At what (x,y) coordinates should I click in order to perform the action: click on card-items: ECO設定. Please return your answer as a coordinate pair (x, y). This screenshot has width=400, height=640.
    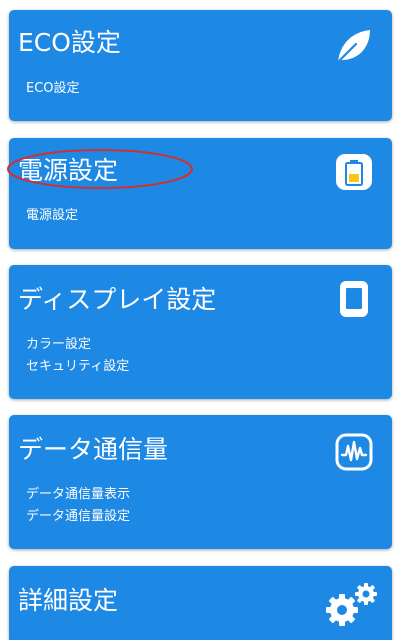
    Looking at the image, I should click on (53, 89).